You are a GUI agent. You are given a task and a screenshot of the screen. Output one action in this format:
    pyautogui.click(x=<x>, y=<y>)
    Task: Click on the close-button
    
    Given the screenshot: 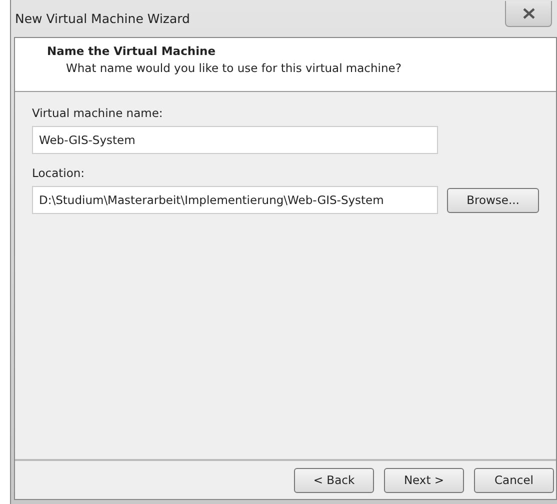 What is the action you would take?
    pyautogui.click(x=528, y=13)
    